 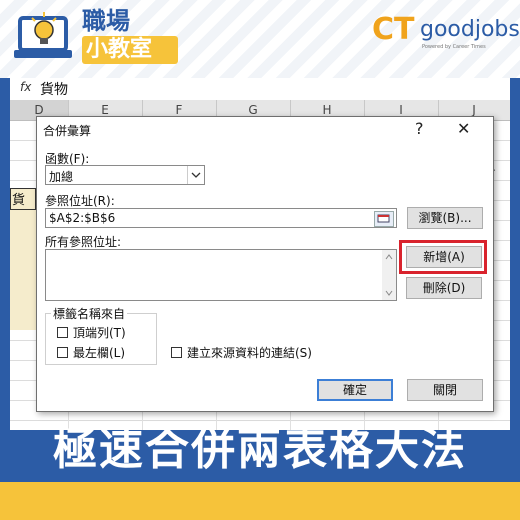 I want to click on function-select: 加總, so click(x=125, y=175).